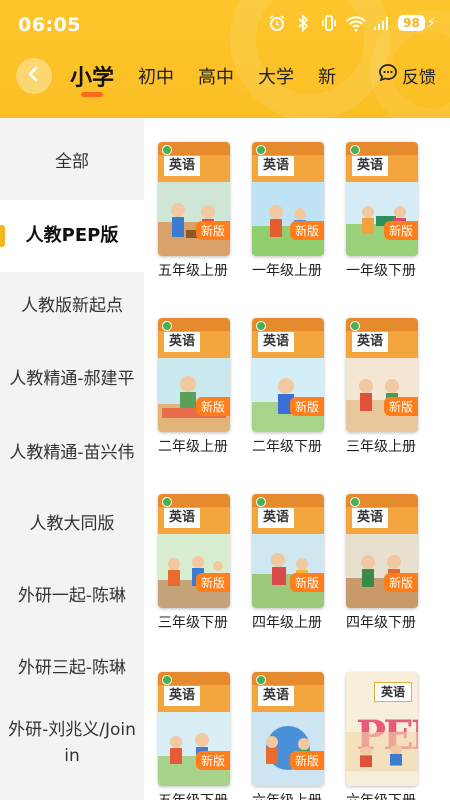 This screenshot has height=800, width=450. I want to click on sidebar-item-new-start: 人教版新起点, so click(72, 306).